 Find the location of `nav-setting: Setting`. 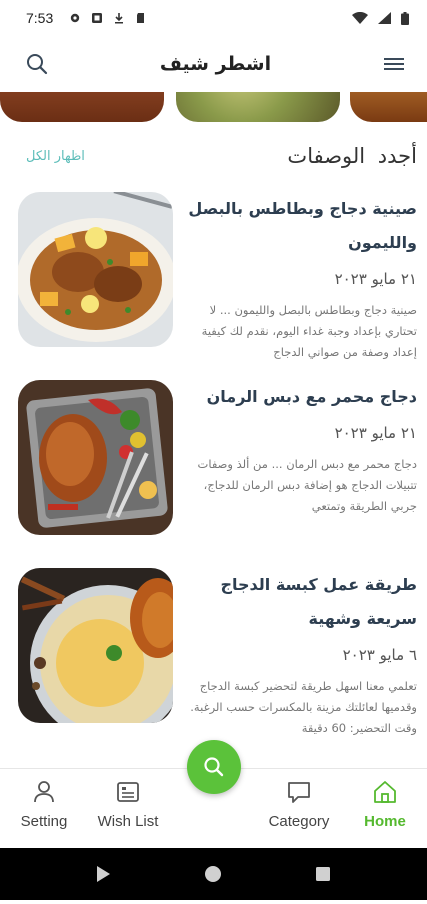

nav-setting: Setting is located at coordinates (44, 804).